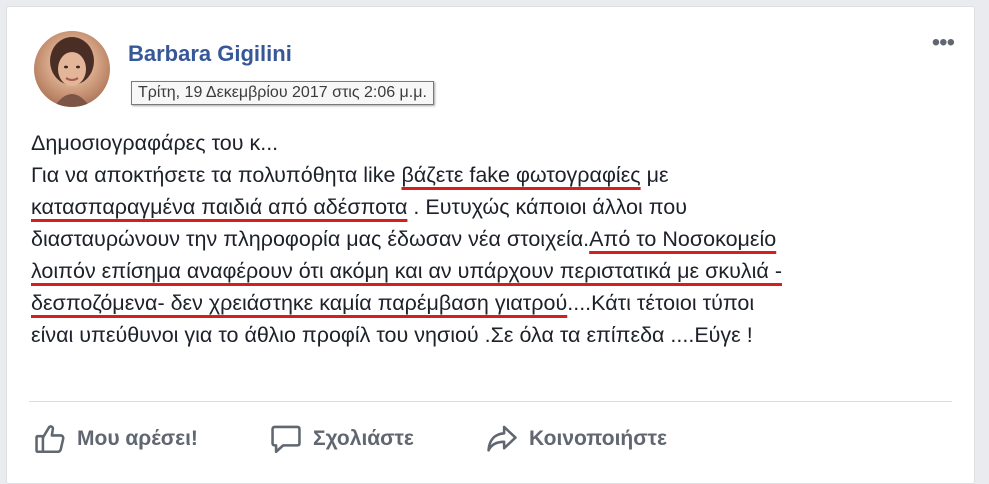 The width and height of the screenshot is (989, 484). I want to click on underlined-text: Από το Νοσοκομείο, so click(683, 239).